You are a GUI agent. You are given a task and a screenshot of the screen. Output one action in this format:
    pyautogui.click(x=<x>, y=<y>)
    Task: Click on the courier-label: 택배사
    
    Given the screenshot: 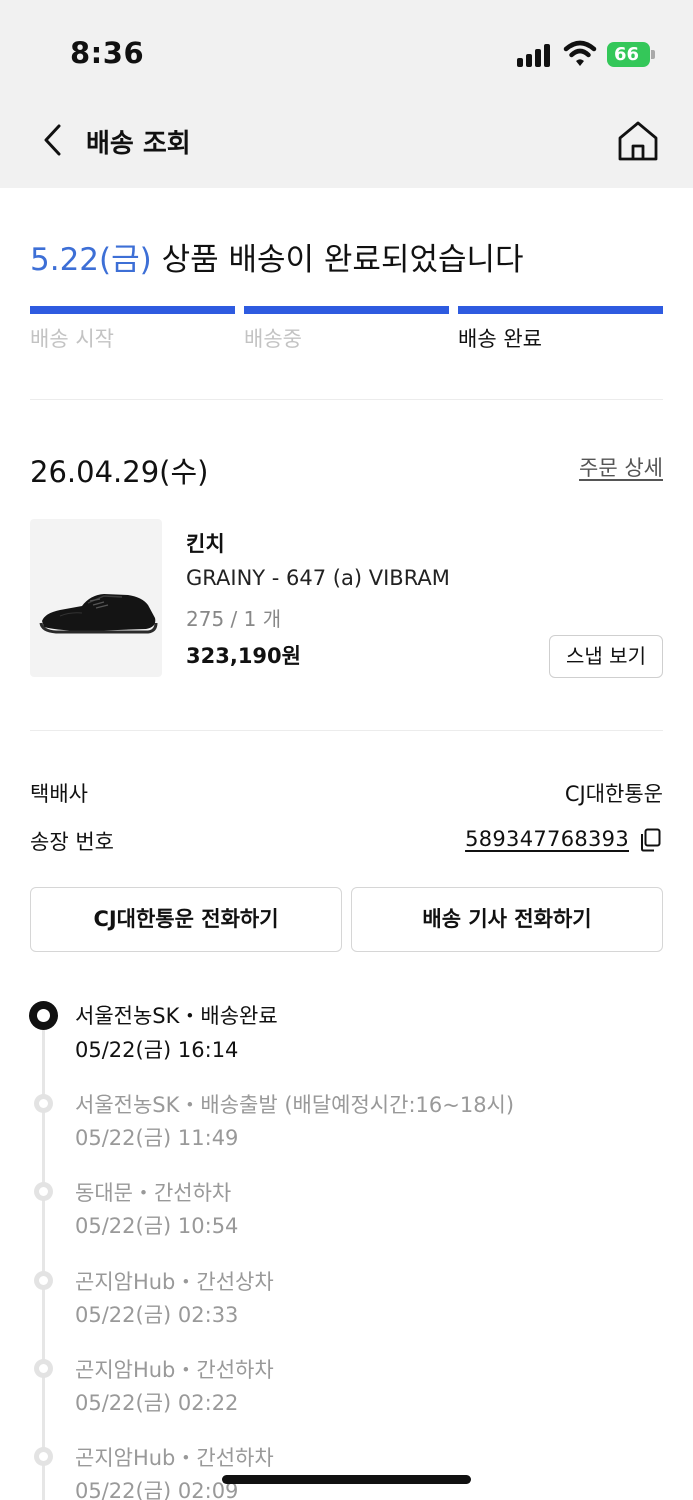 What is the action you would take?
    pyautogui.click(x=59, y=794)
    